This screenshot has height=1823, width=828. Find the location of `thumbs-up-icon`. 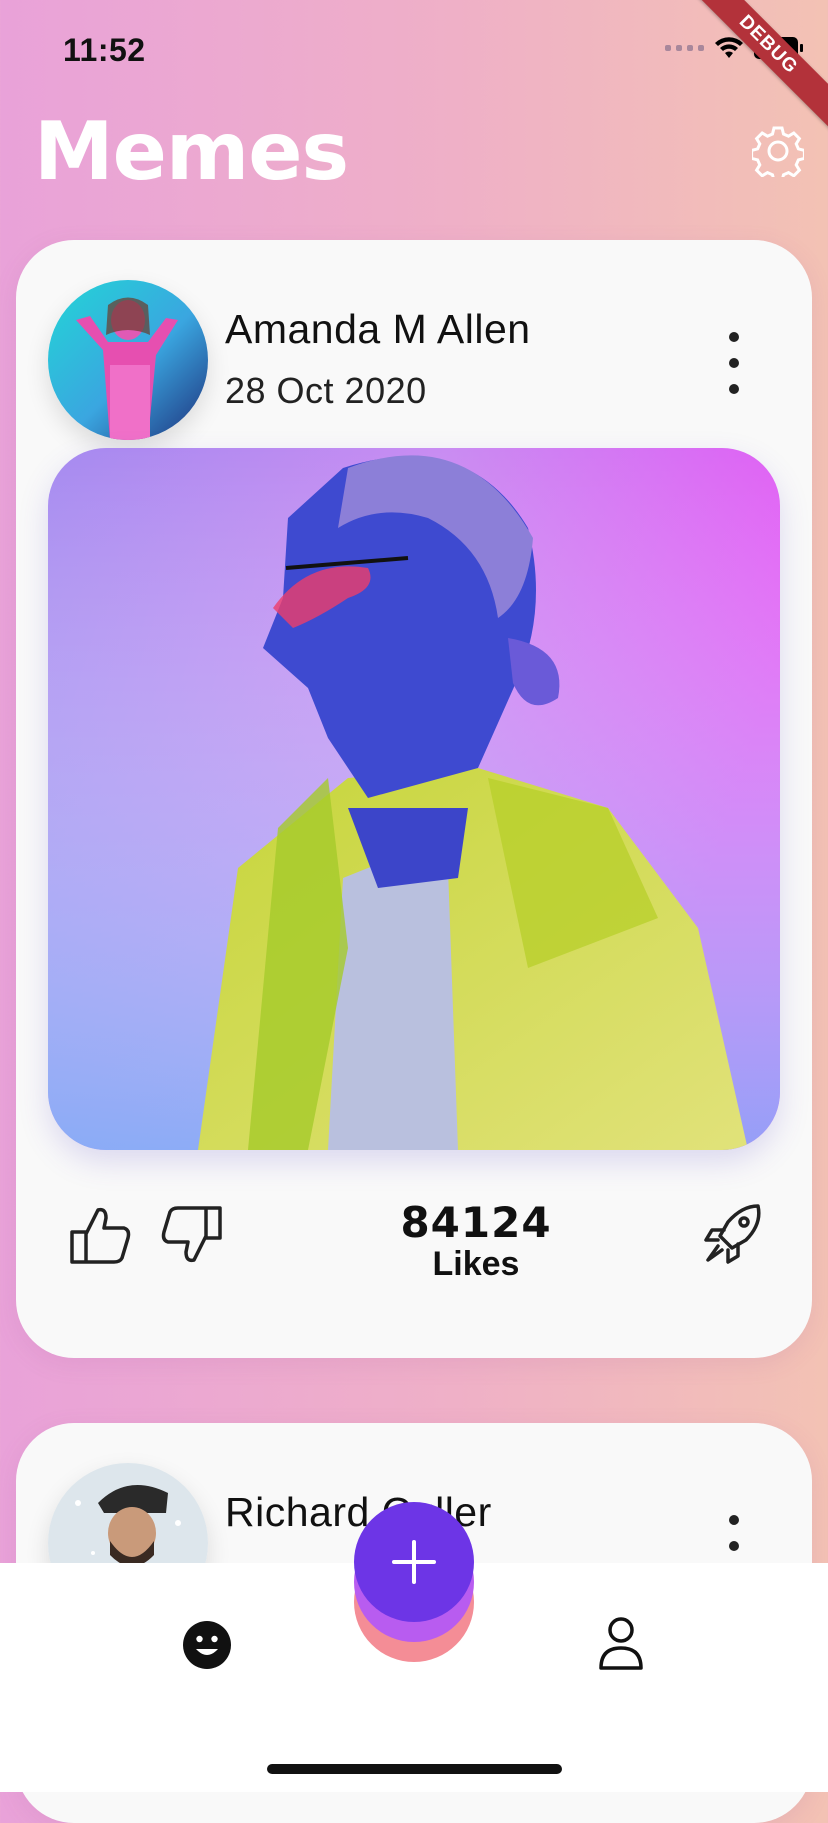

thumbs-up-icon is located at coordinates (100, 1235).